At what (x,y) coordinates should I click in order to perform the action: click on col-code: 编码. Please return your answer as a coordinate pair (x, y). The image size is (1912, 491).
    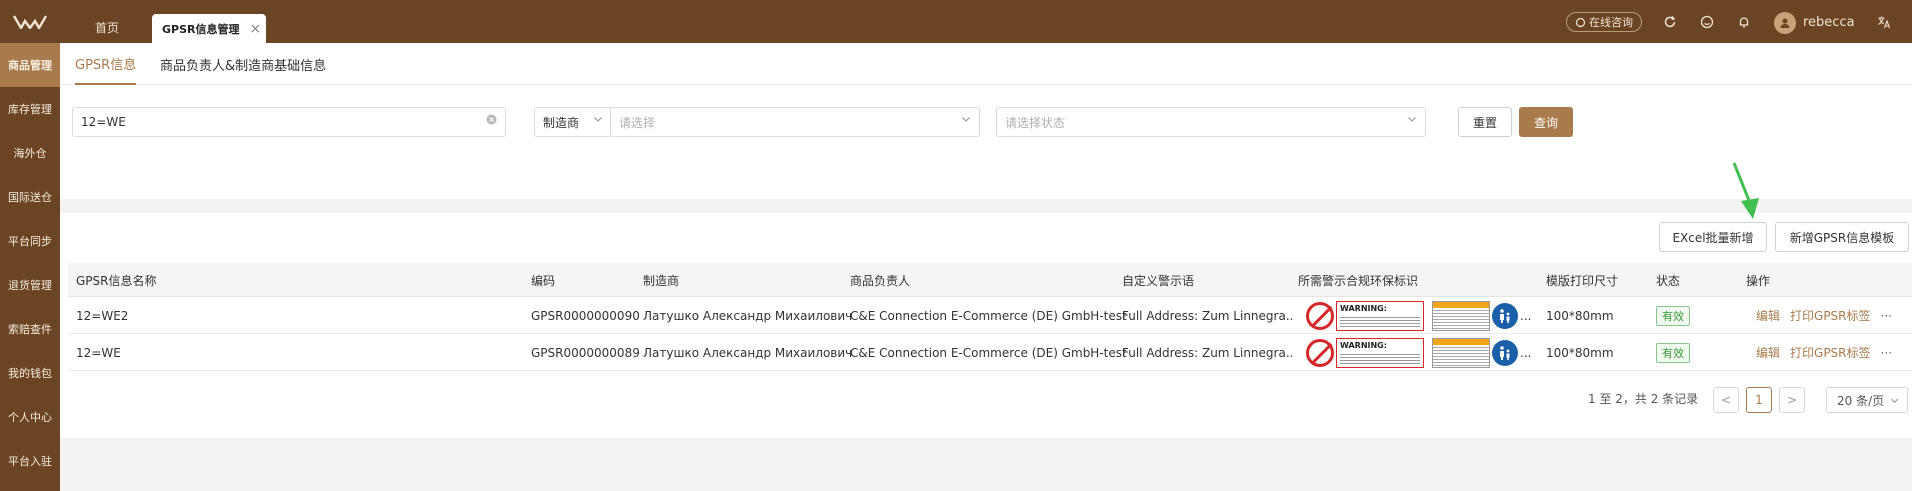
    Looking at the image, I should click on (543, 280).